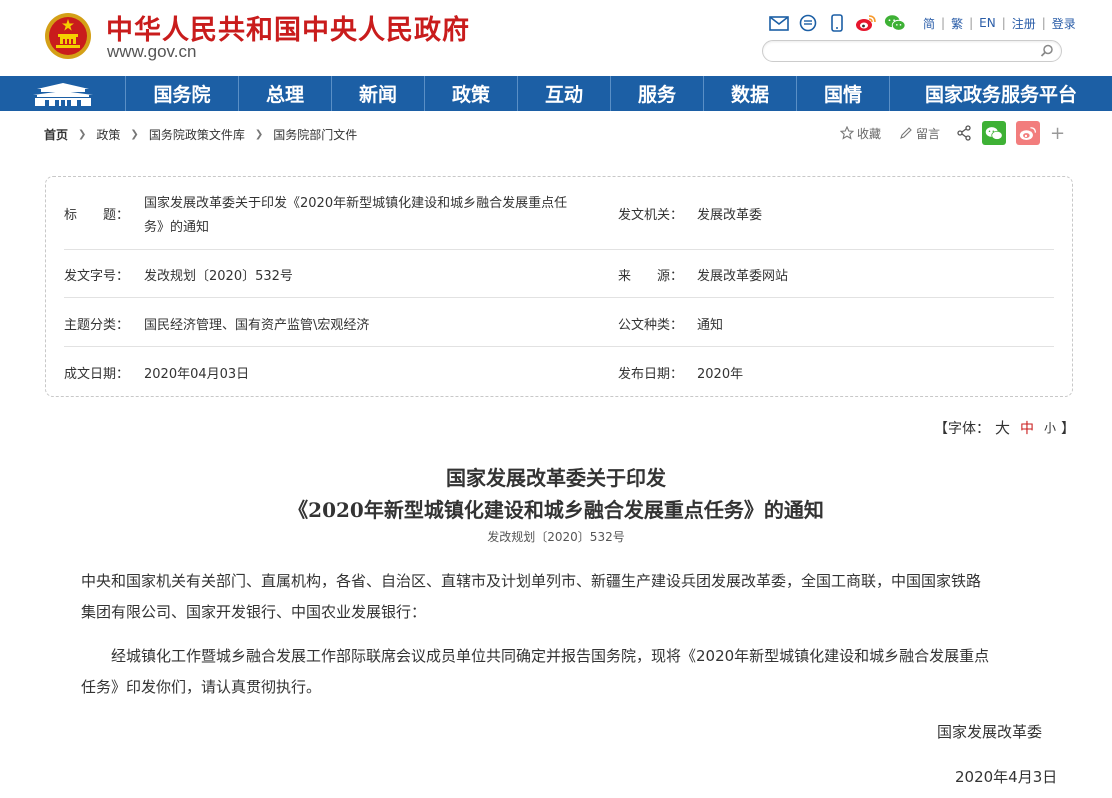 This screenshot has height=798, width=1112. What do you see at coordinates (808, 23) in the screenshot?
I see `message-icon` at bounding box center [808, 23].